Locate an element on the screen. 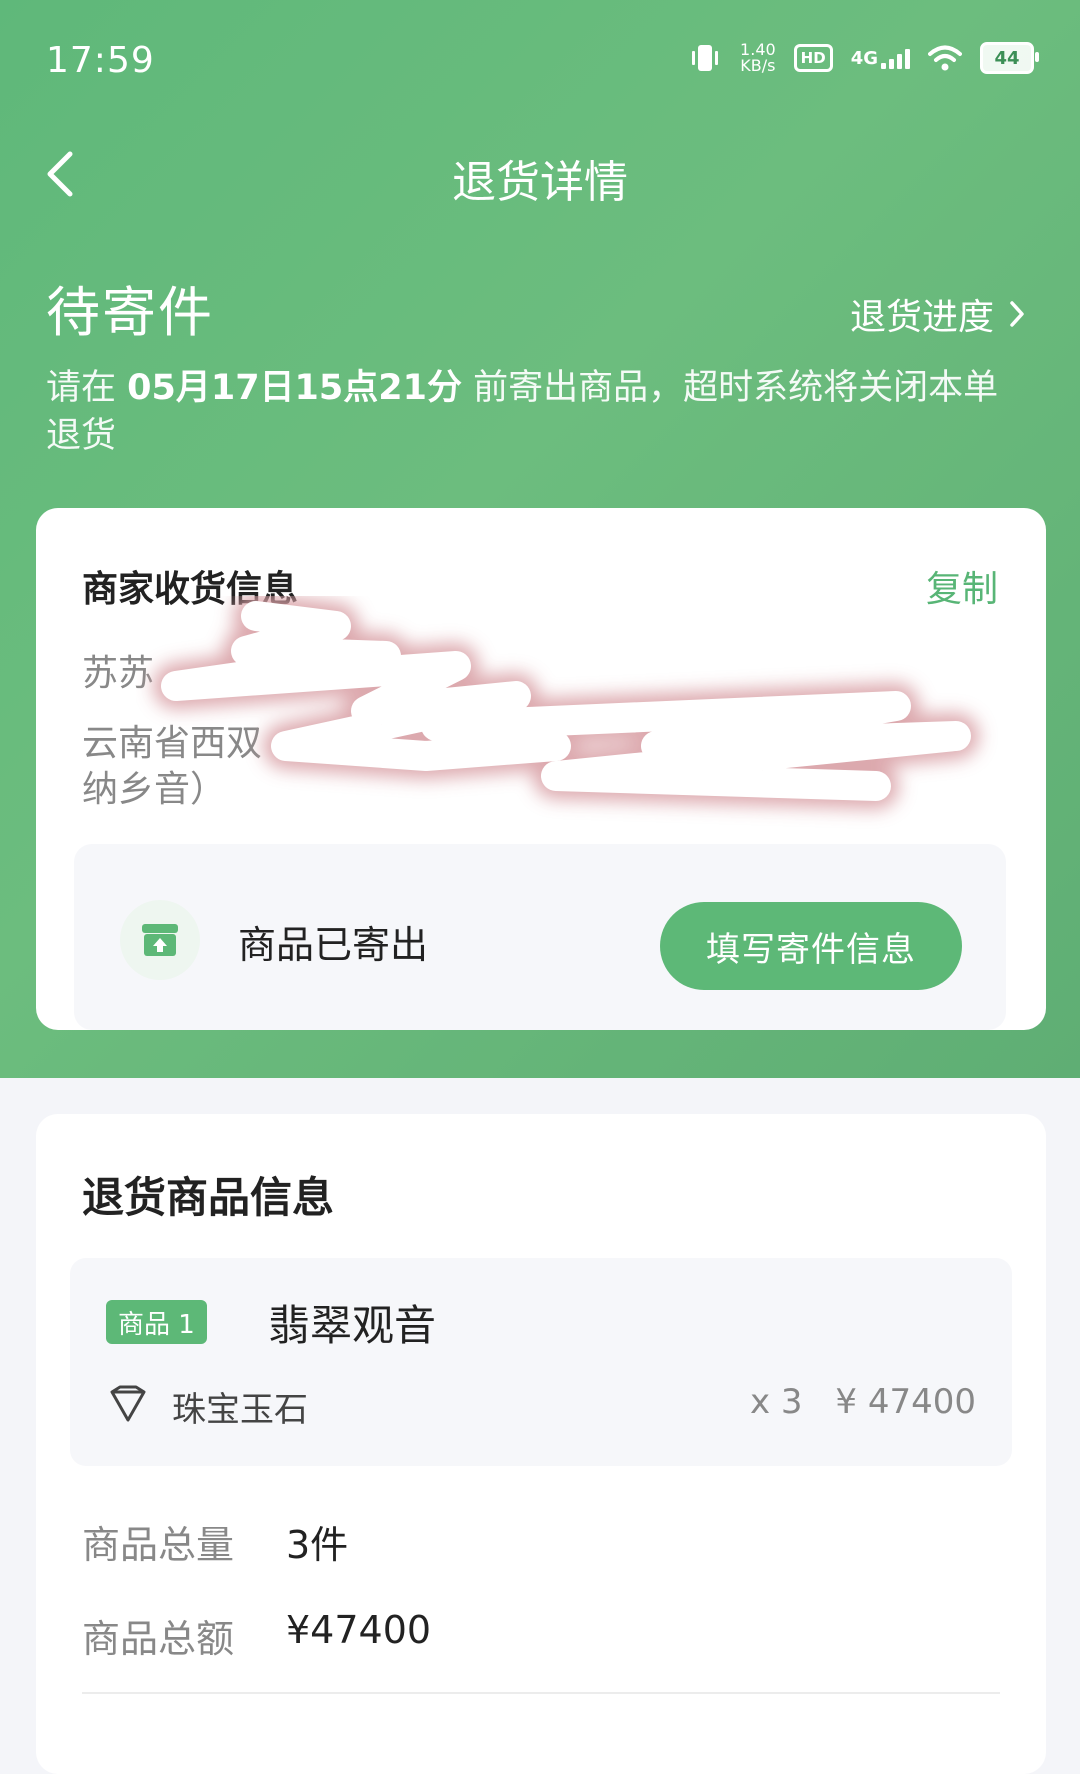 The width and height of the screenshot is (1080, 1774). status-time: 17:59 is located at coordinates (100, 60).